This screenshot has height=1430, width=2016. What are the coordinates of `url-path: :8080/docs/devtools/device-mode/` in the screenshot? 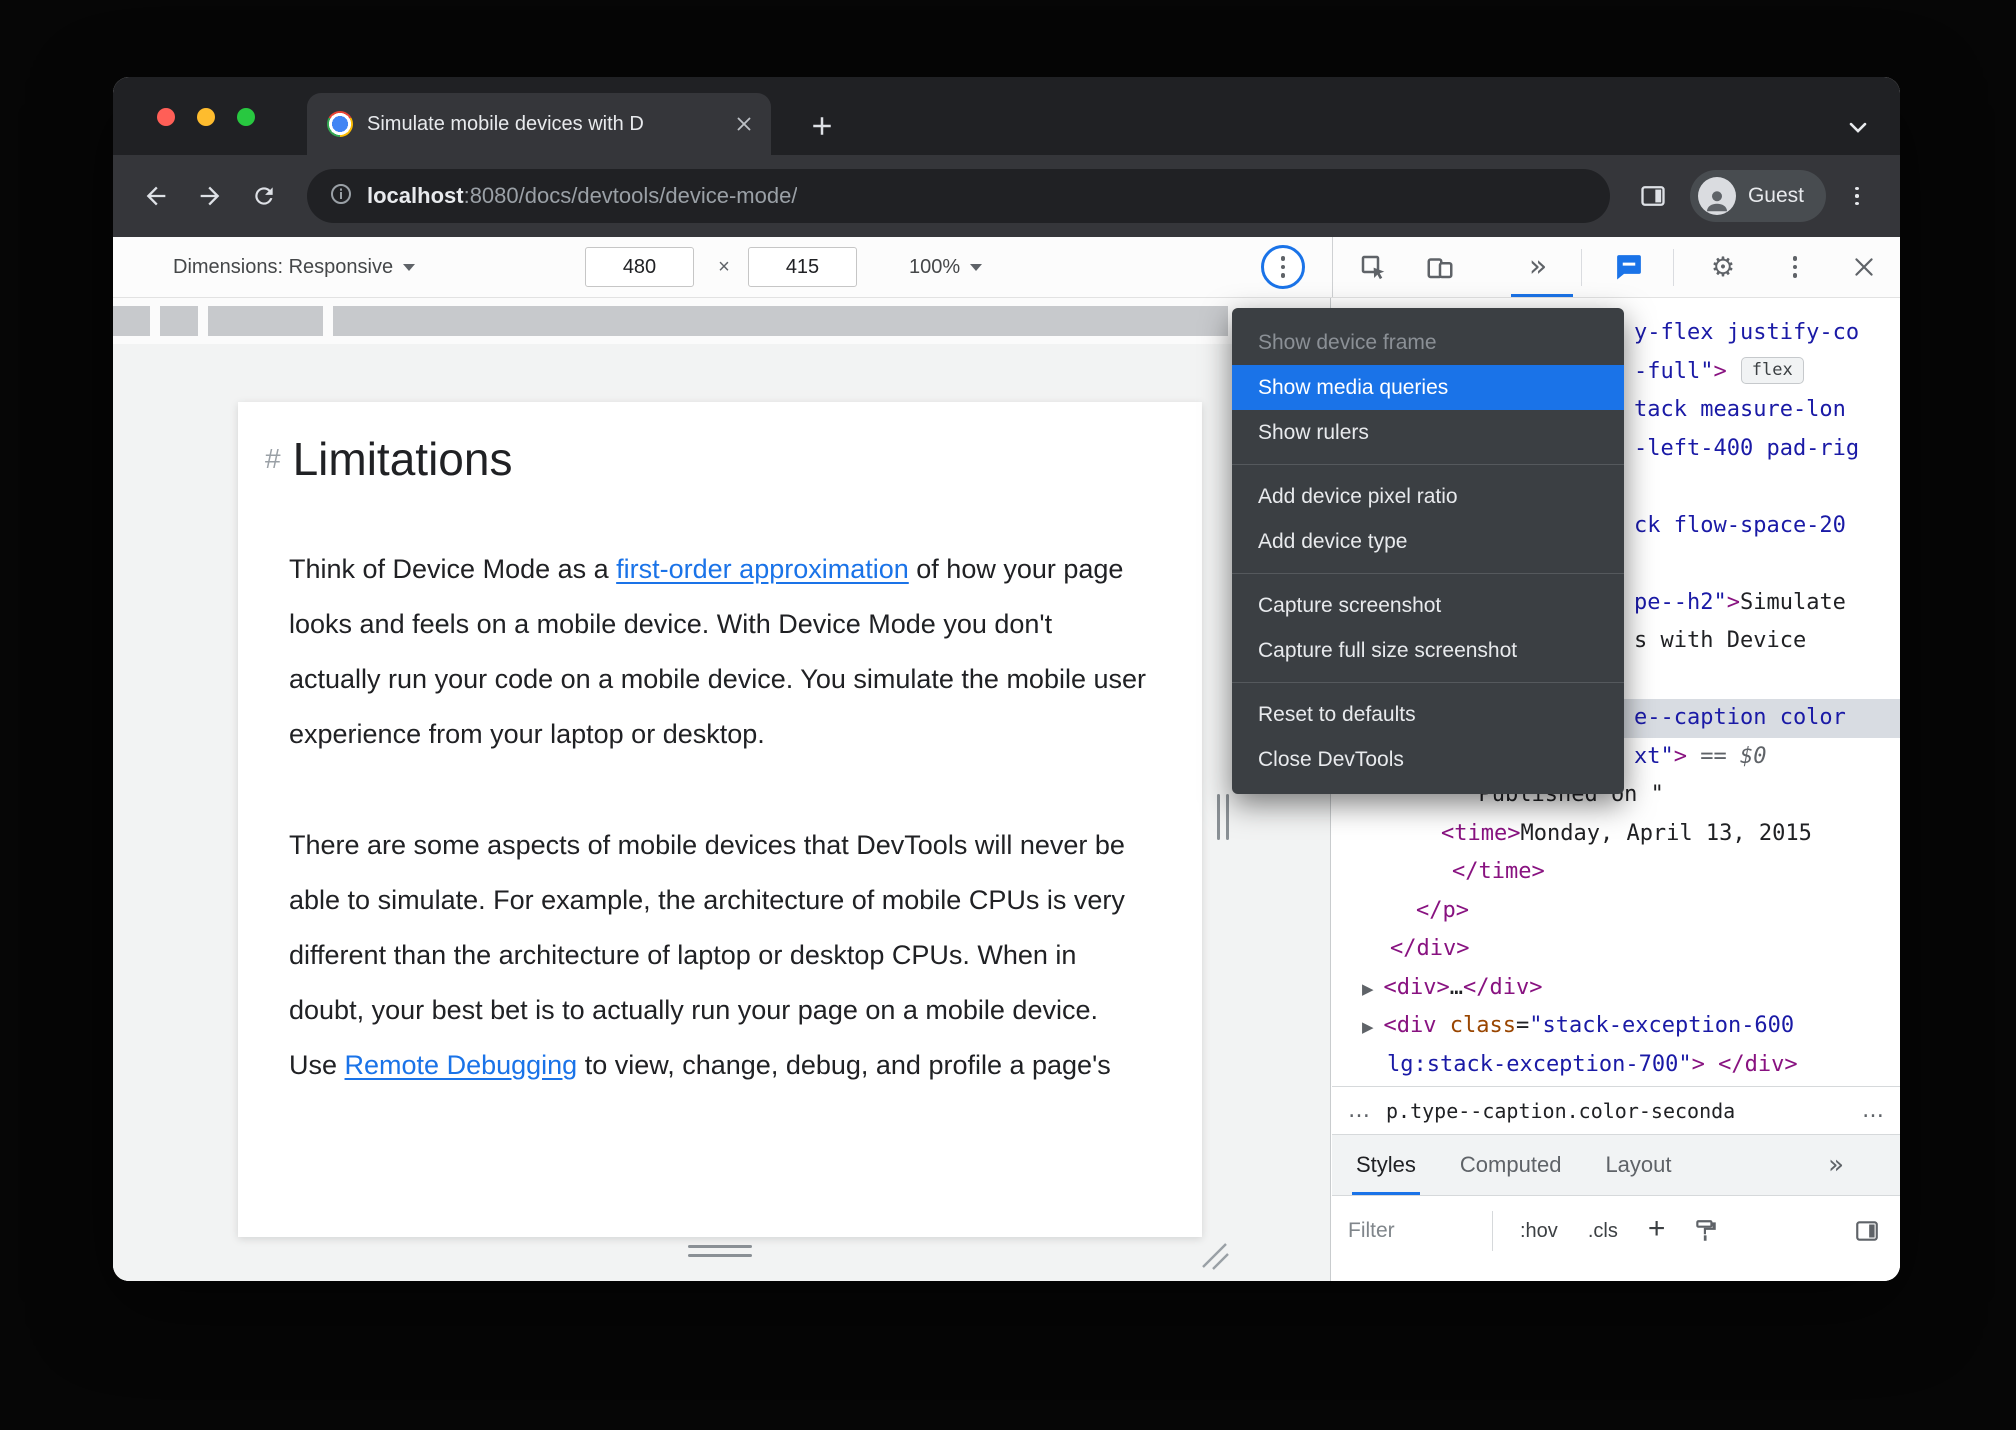 It's located at (630, 195).